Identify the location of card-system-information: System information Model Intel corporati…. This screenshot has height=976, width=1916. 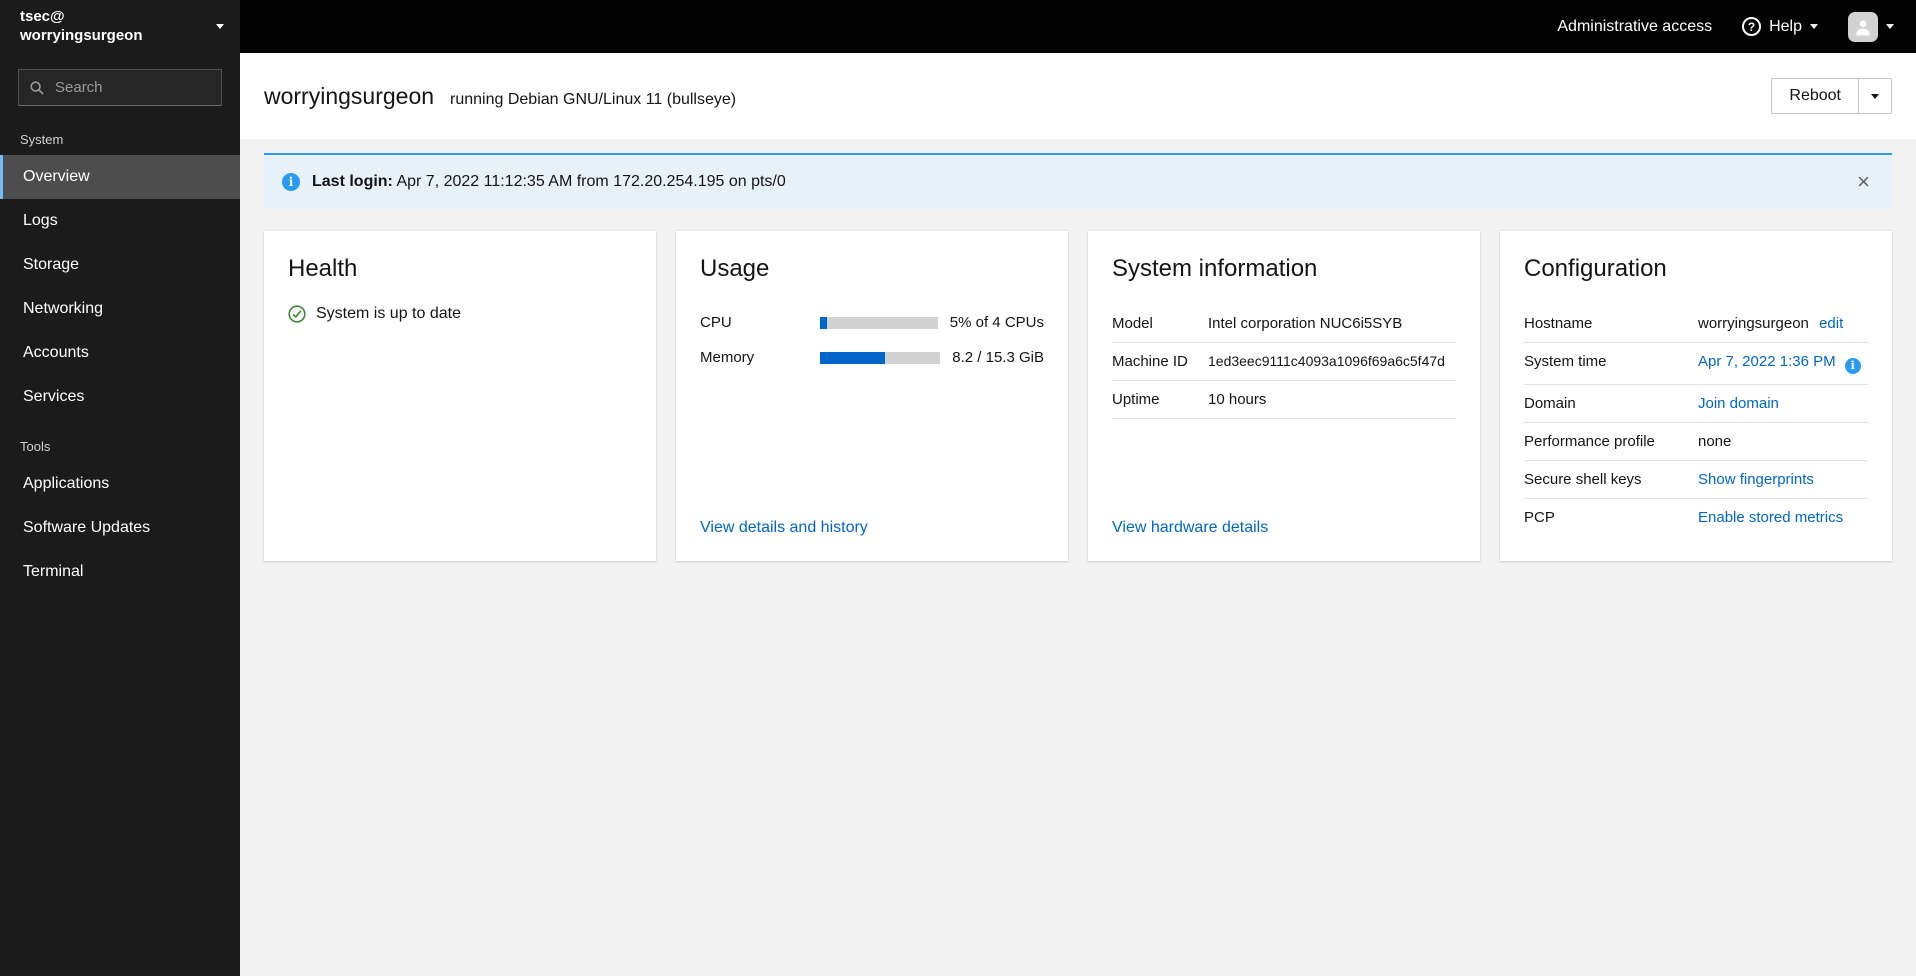
(1284, 396).